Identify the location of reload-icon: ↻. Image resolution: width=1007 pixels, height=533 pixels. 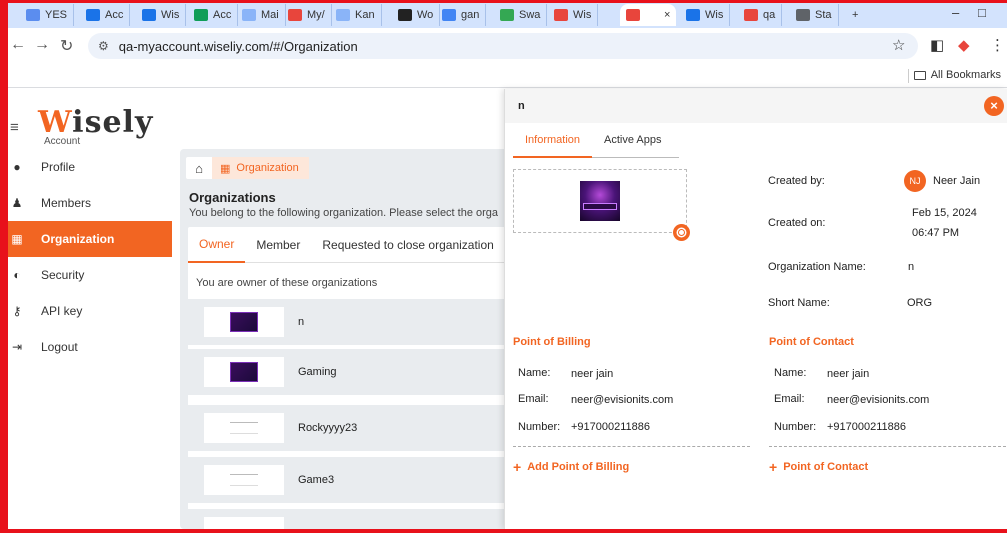
(66, 46).